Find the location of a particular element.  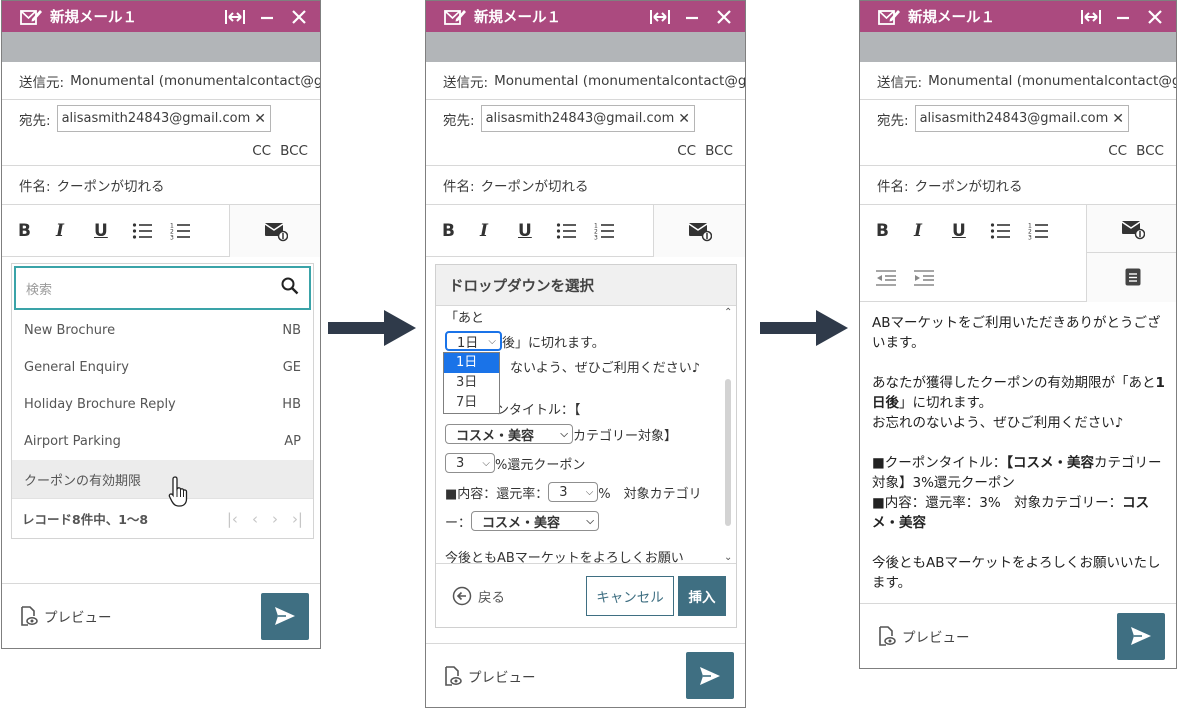

line-text: %還元クーポン is located at coordinates (540, 465).